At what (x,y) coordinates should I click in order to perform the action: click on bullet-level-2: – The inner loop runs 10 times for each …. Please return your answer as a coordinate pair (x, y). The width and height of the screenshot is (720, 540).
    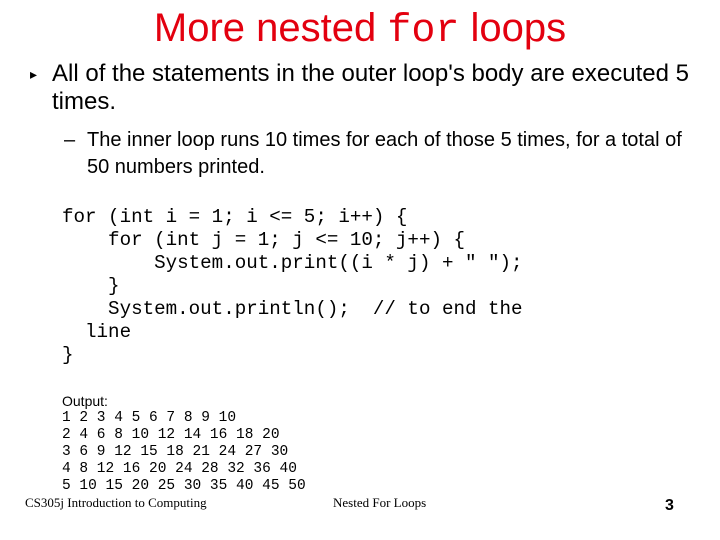
    Looking at the image, I should click on (384, 154).